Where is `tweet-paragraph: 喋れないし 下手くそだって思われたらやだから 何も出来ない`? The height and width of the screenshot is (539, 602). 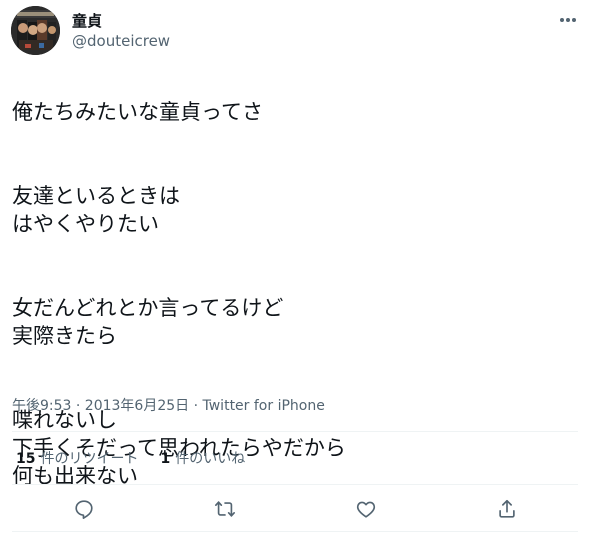
tweet-paragraph: 喋れないし 下手くそだって思われたらやだから 何も出来ない is located at coordinates (179, 448).